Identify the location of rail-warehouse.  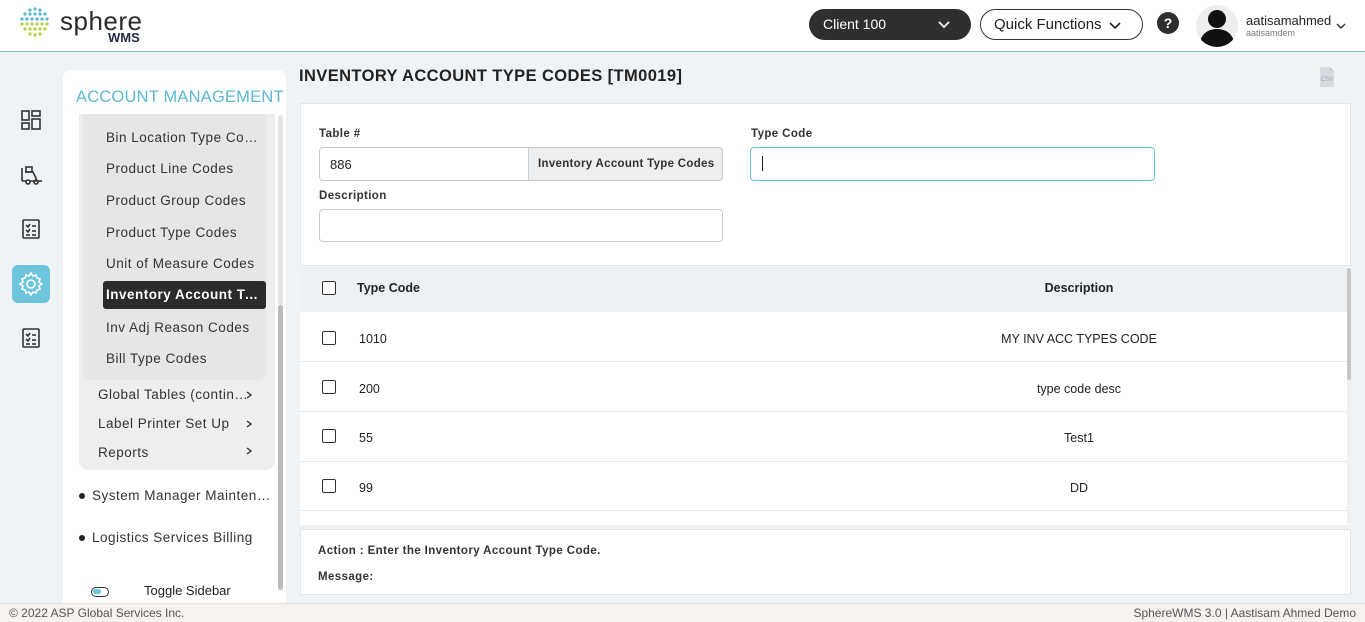
(31, 175).